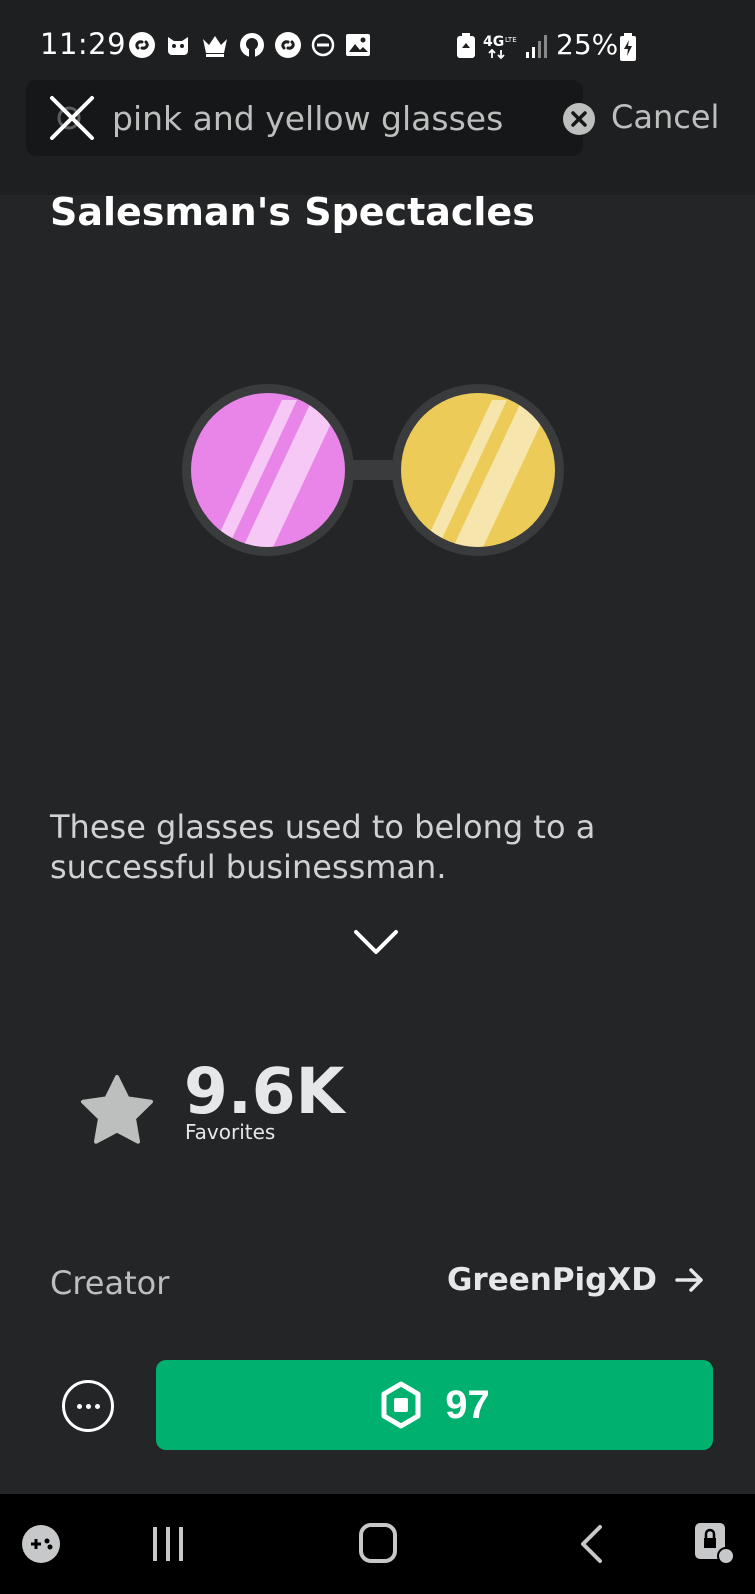  Describe the element at coordinates (230, 1132) in the screenshot. I see `favorites-label: Favorites` at that location.